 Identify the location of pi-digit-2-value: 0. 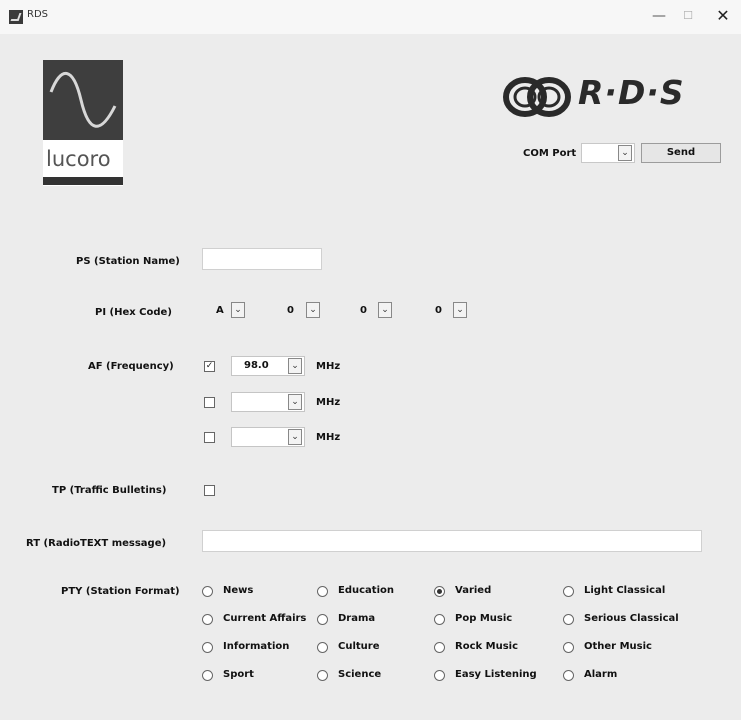
(290, 310).